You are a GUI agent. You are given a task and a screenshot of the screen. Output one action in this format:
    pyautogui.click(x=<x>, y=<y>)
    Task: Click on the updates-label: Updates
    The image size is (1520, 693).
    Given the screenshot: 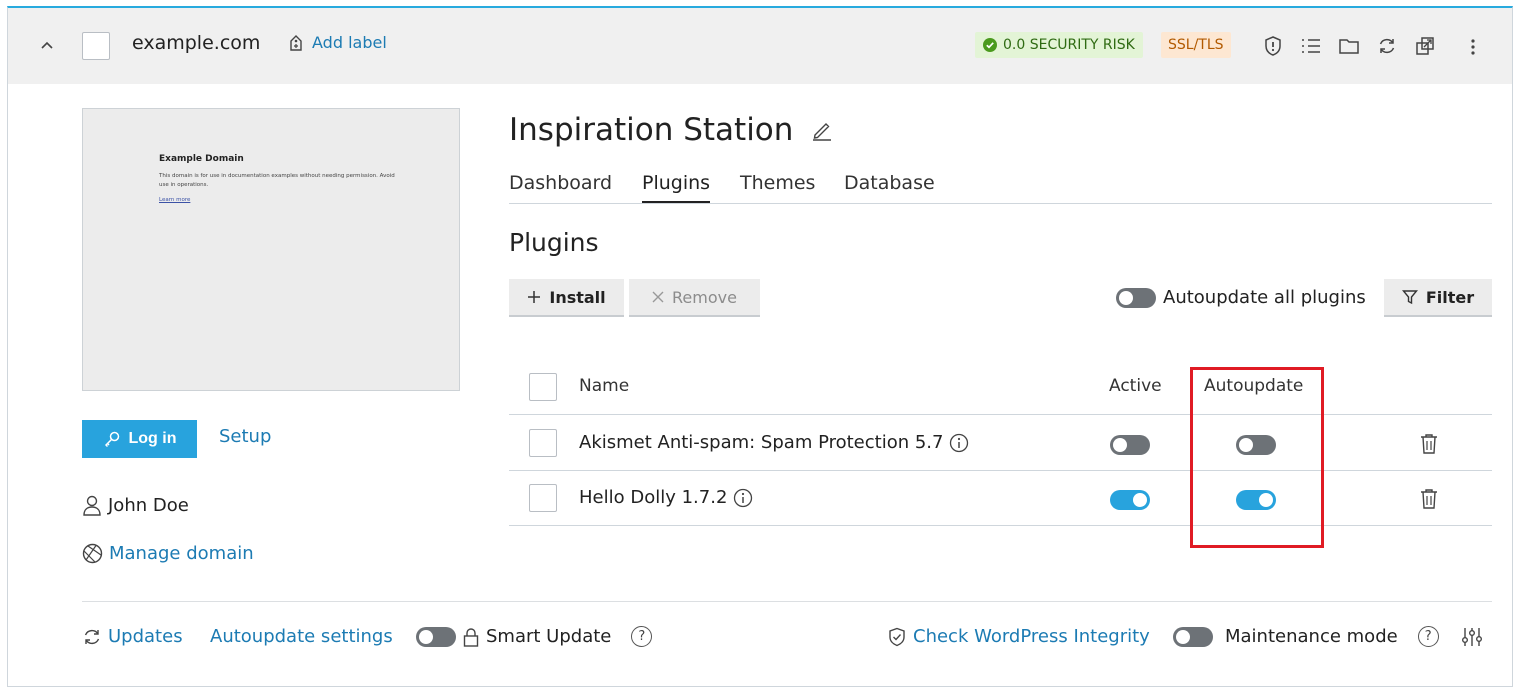 What is the action you would take?
    pyautogui.click(x=145, y=636)
    